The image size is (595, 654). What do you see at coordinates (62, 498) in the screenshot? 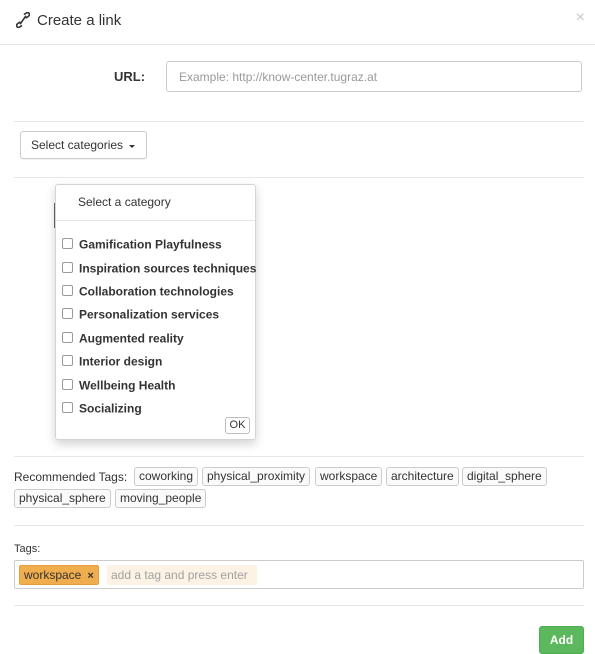
I see `recommended-tag: physical_sphere` at bounding box center [62, 498].